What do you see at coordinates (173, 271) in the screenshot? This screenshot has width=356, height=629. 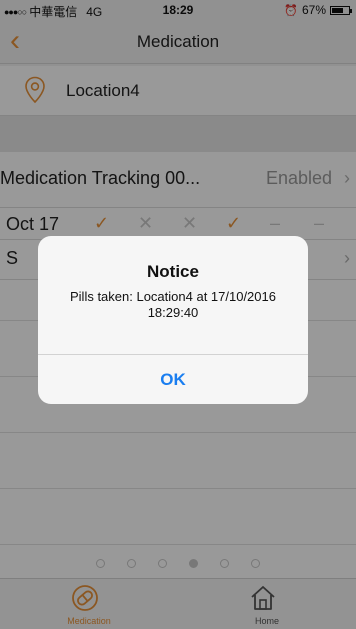 I see `alert-title: Notice` at bounding box center [173, 271].